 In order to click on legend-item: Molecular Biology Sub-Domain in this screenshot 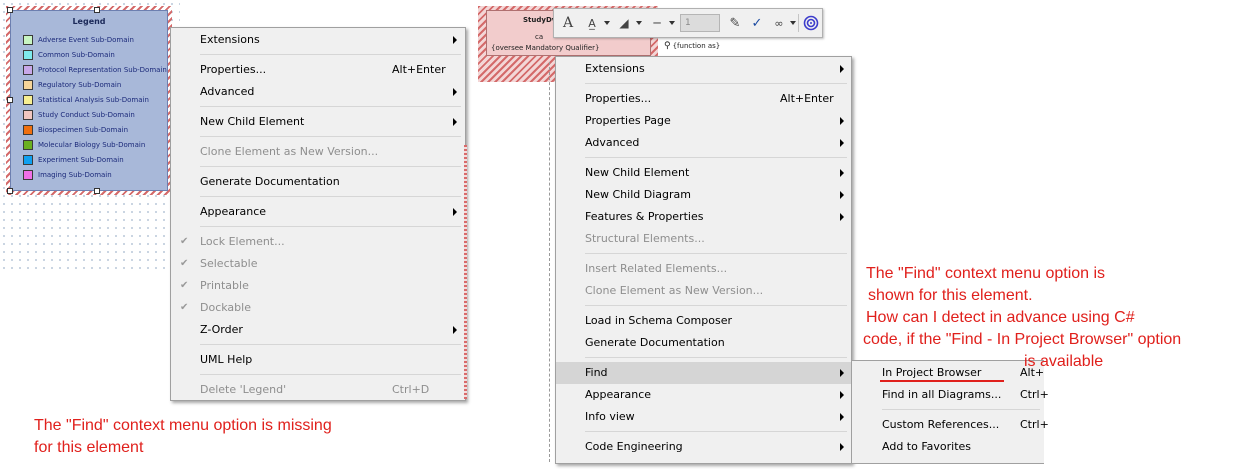, I will do `click(84, 144)`.